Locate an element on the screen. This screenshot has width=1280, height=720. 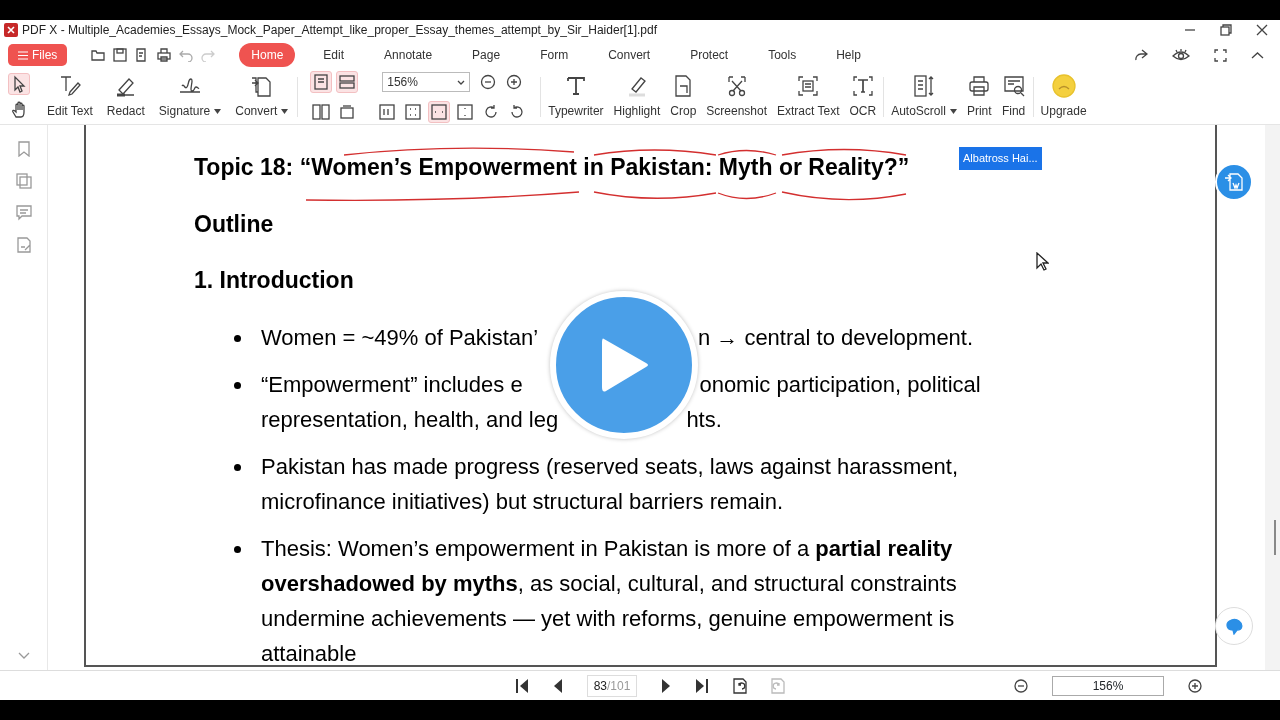
bullet-text: “Empowerment” includes e onomic participation, political representation, health, and leg hts. is located at coordinates (621, 402).